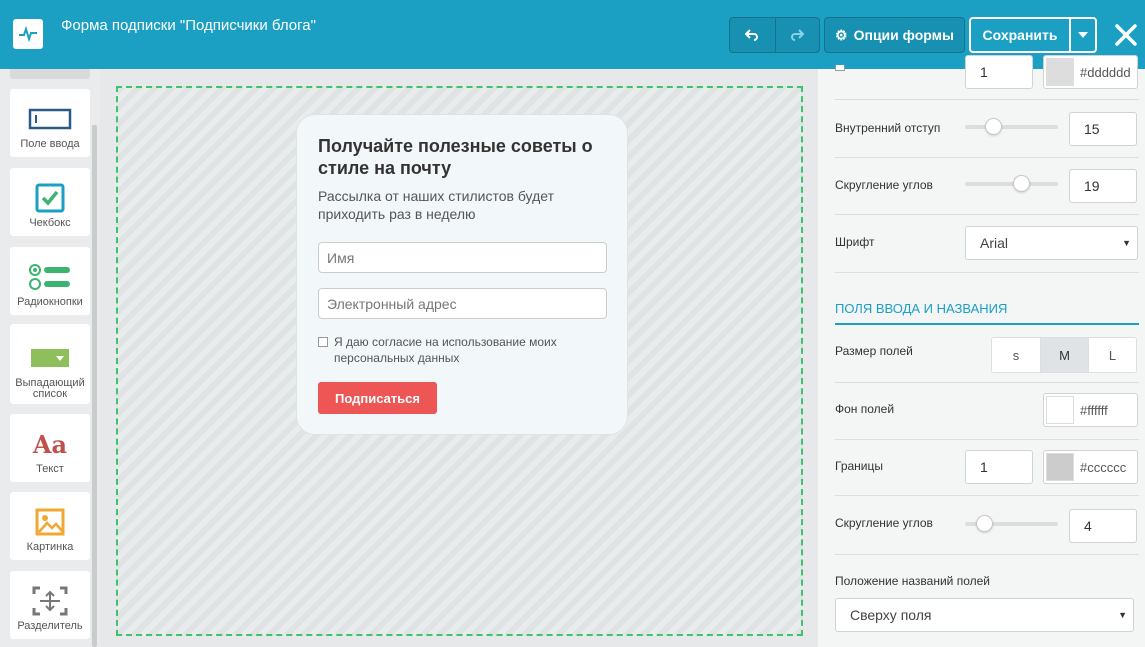  I want to click on dropdown-icon, so click(50, 358).